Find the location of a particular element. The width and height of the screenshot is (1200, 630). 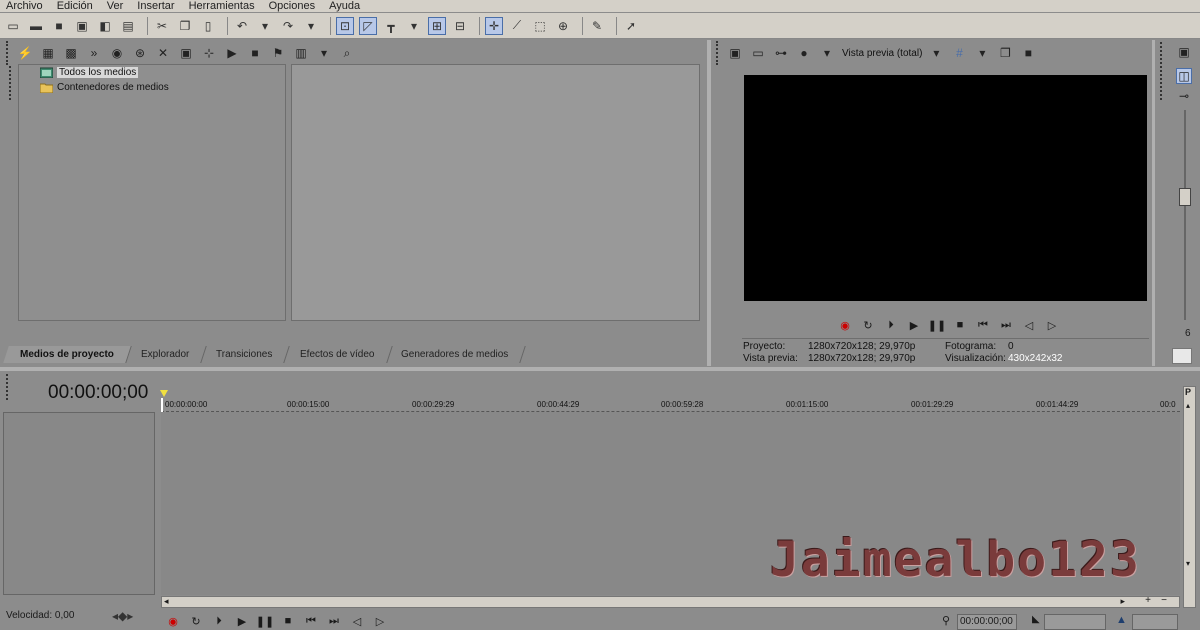

search-icon: ⌕ is located at coordinates (347, 53).